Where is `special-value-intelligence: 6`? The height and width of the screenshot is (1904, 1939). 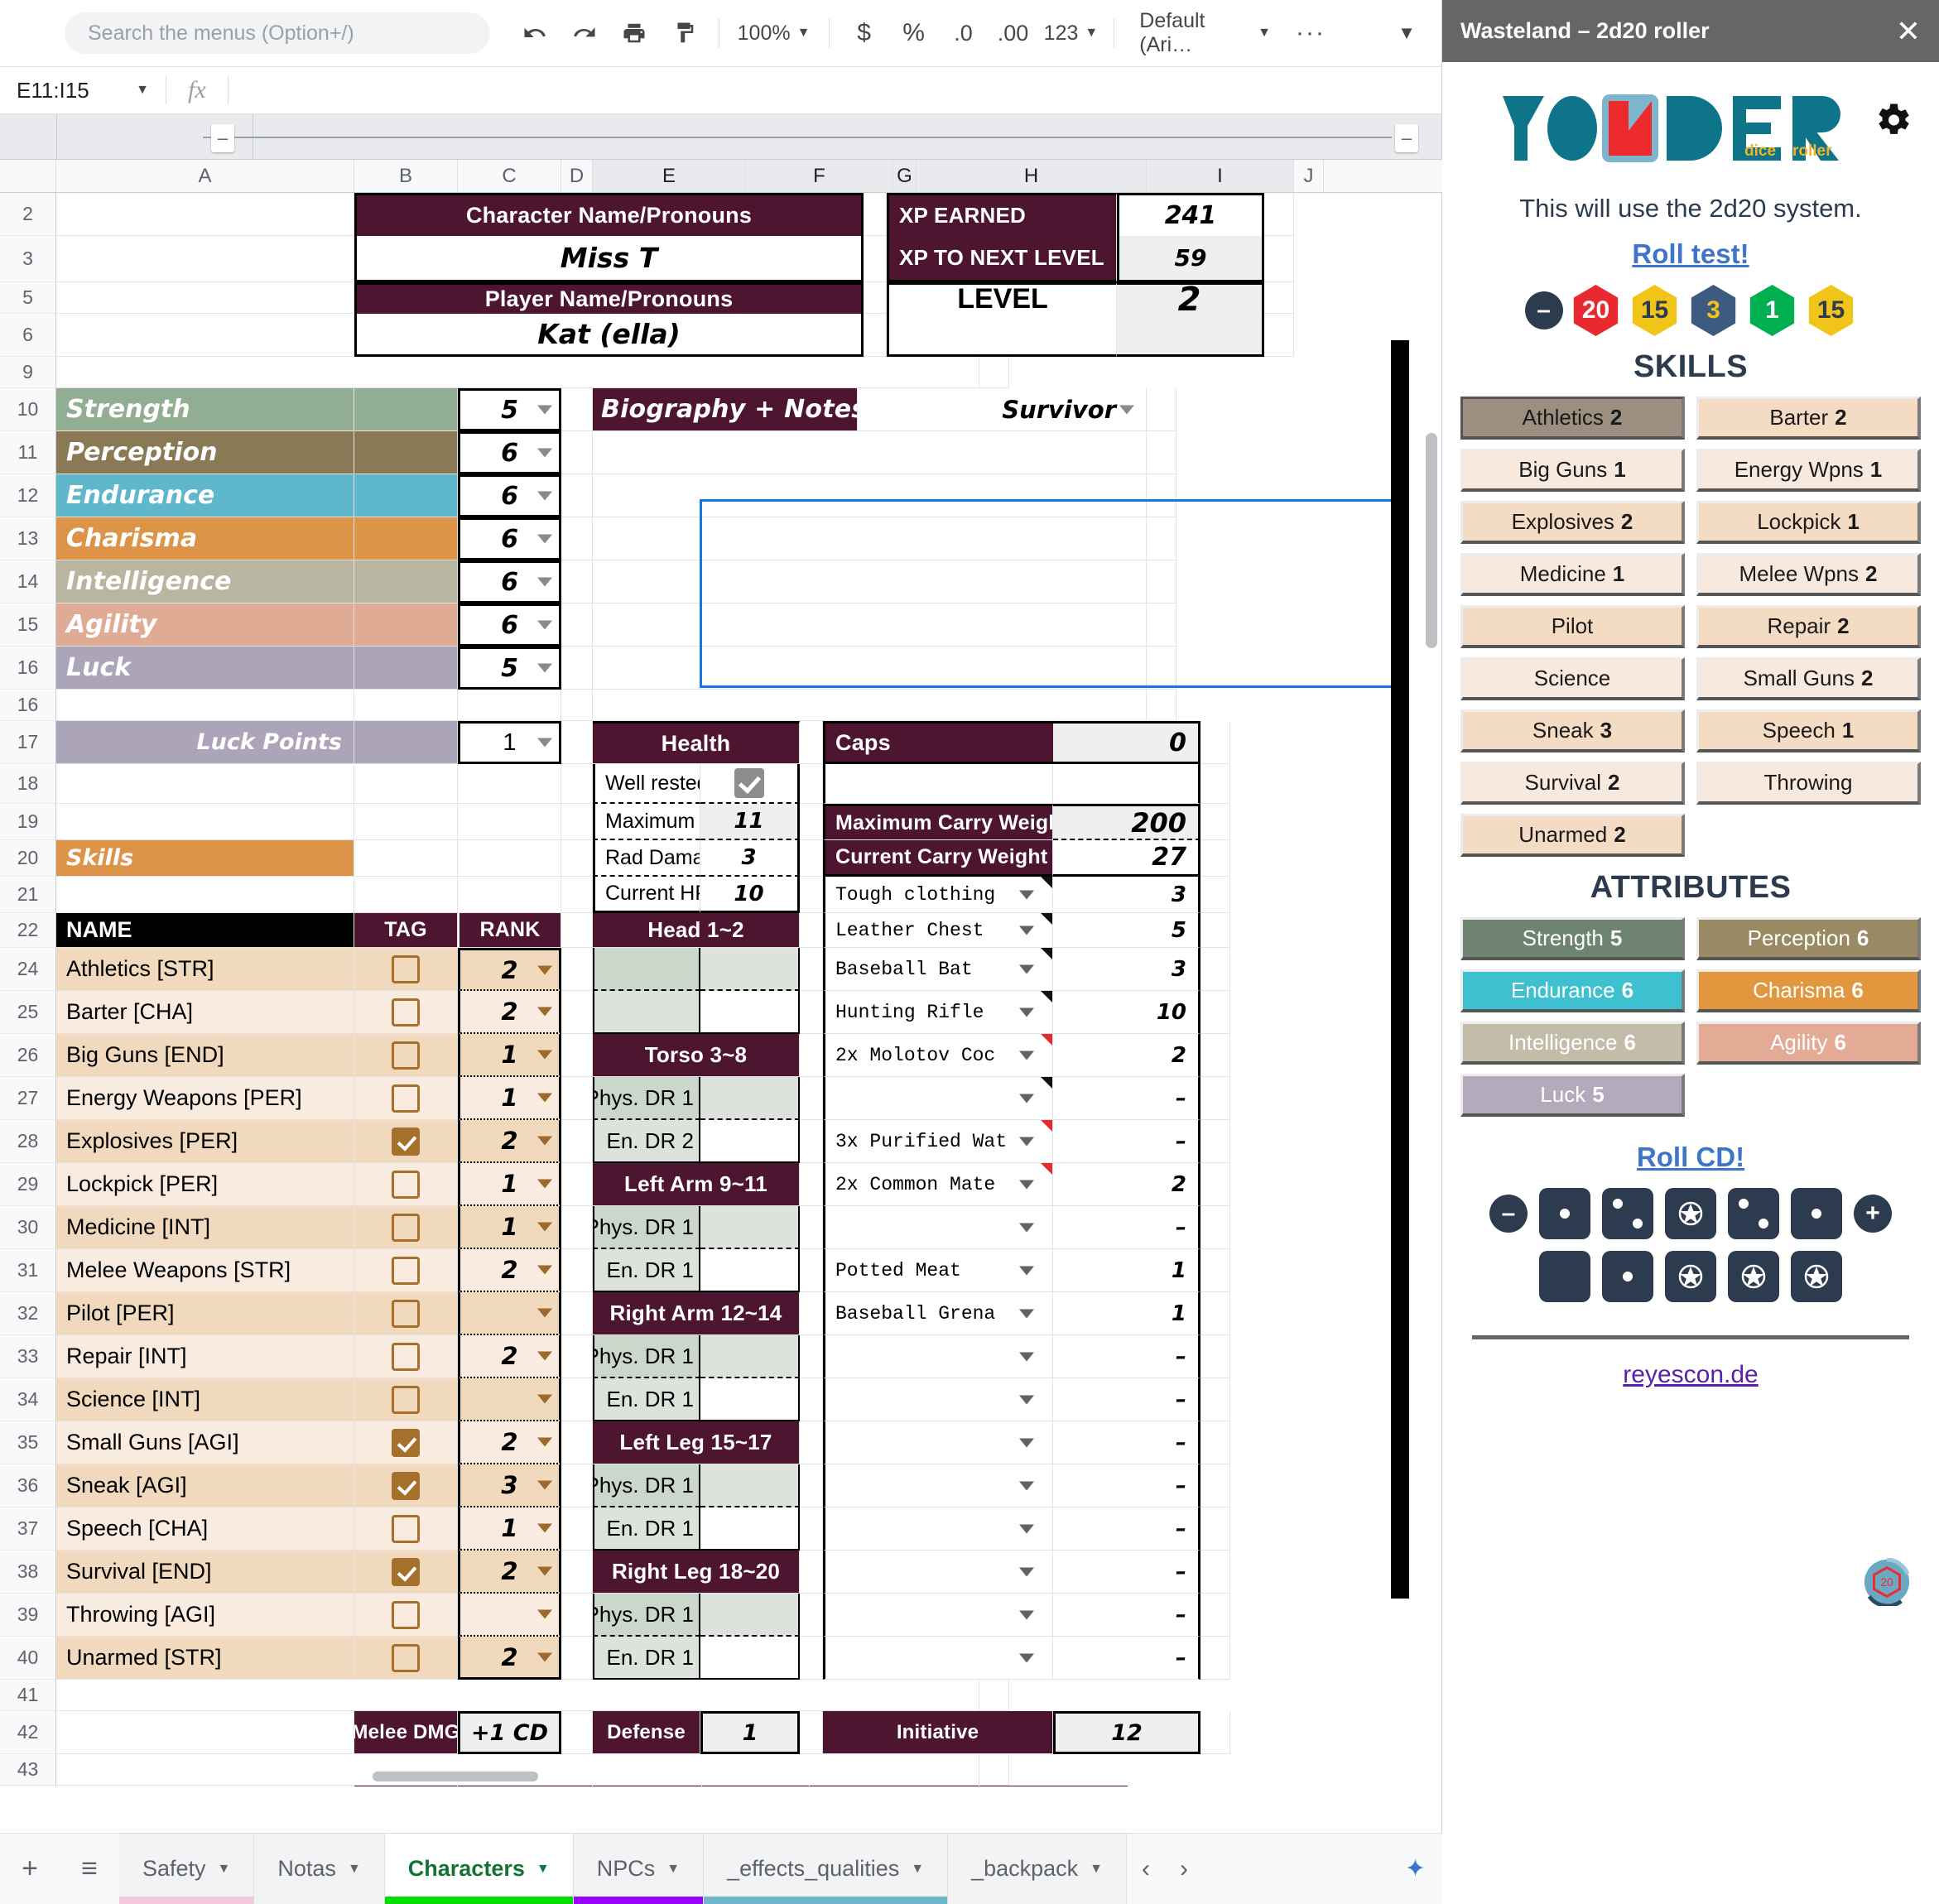 special-value-intelligence: 6 is located at coordinates (509, 581).